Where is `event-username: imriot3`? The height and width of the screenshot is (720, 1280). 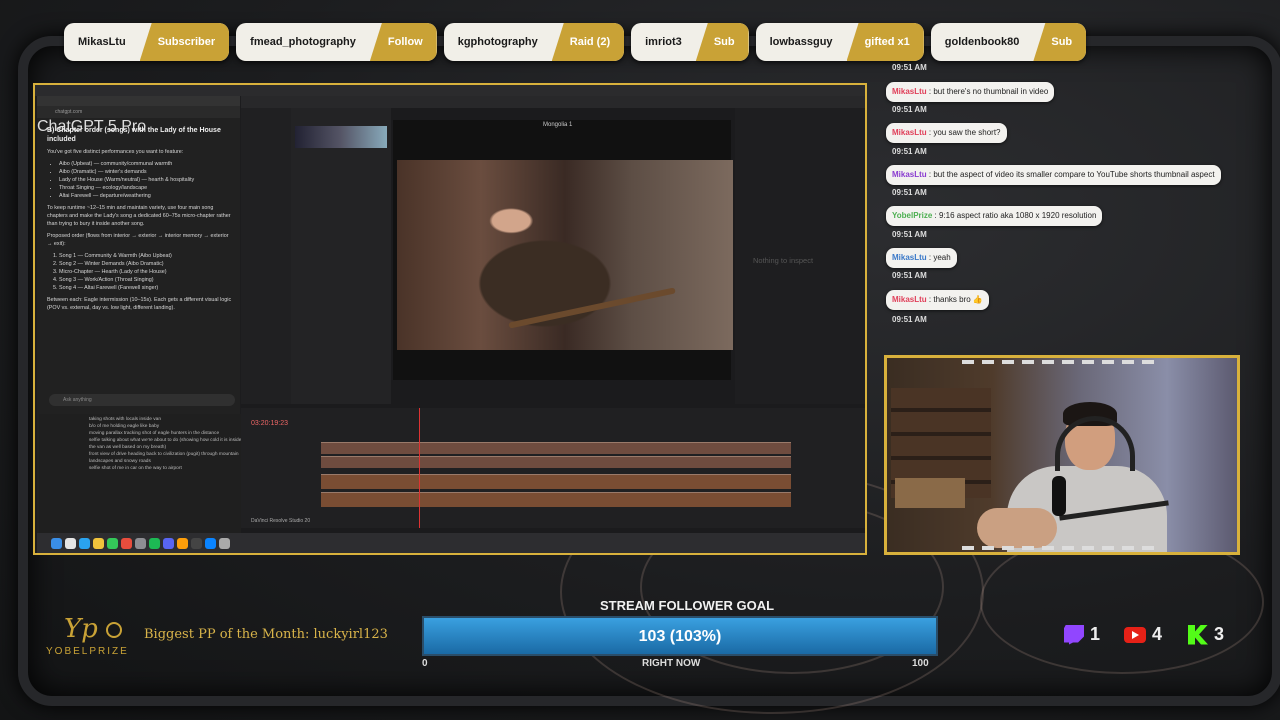
event-username: imriot3 is located at coordinates (663, 42).